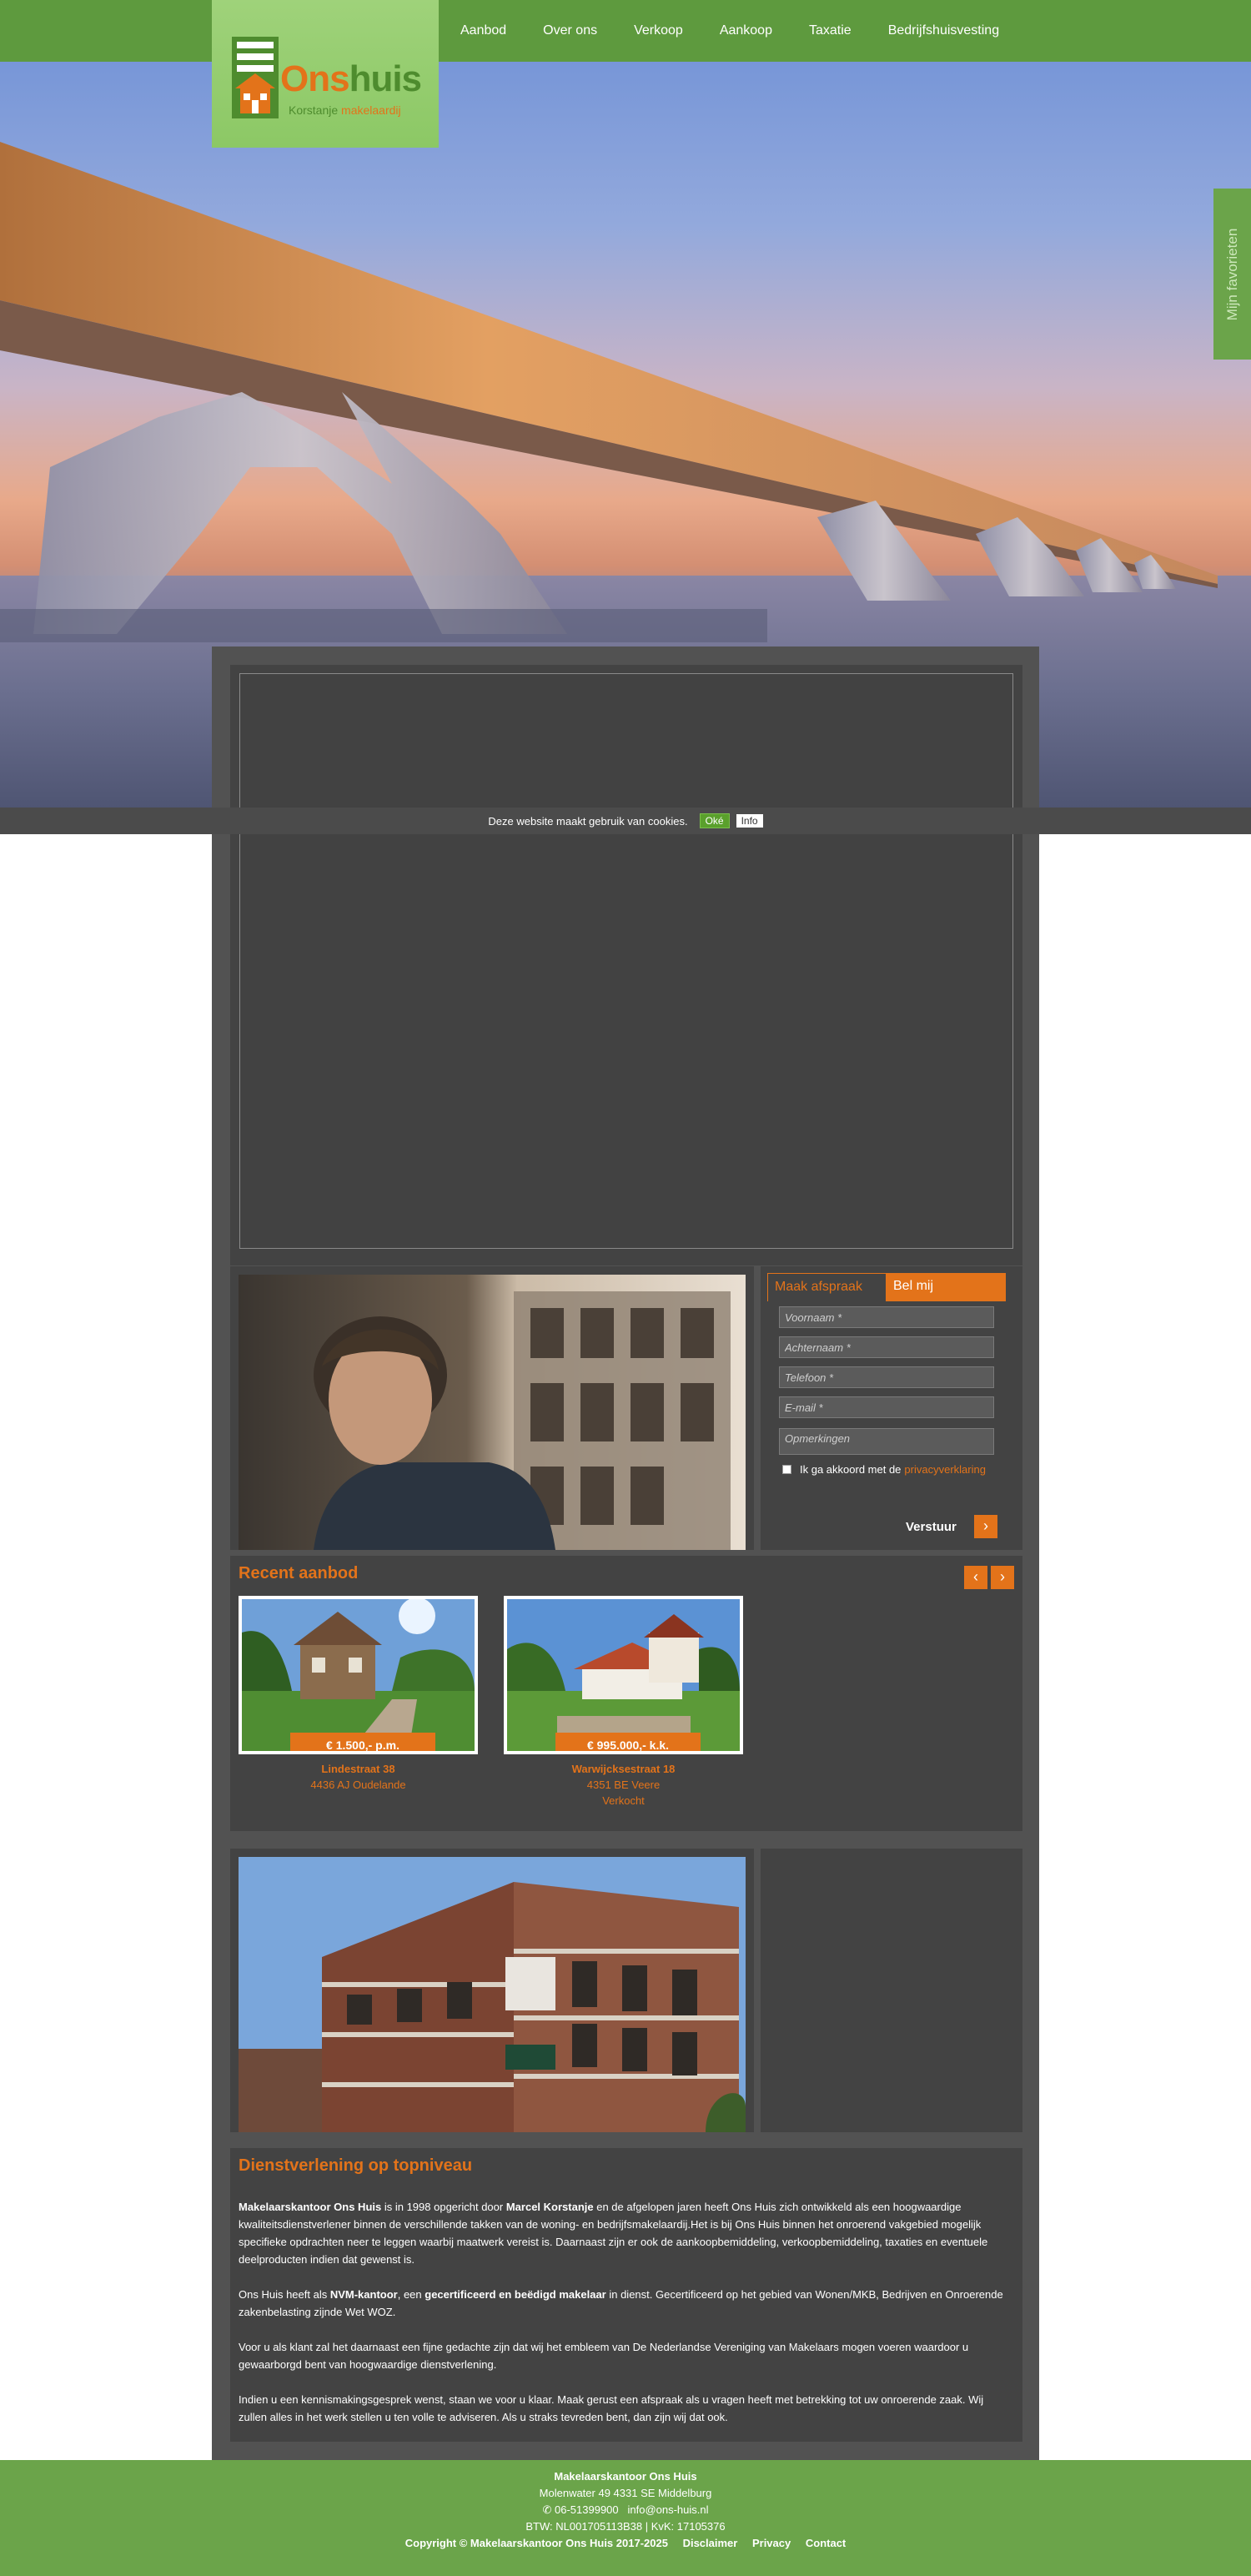  I want to click on nav-item-over-ons: Over ons, so click(570, 30).